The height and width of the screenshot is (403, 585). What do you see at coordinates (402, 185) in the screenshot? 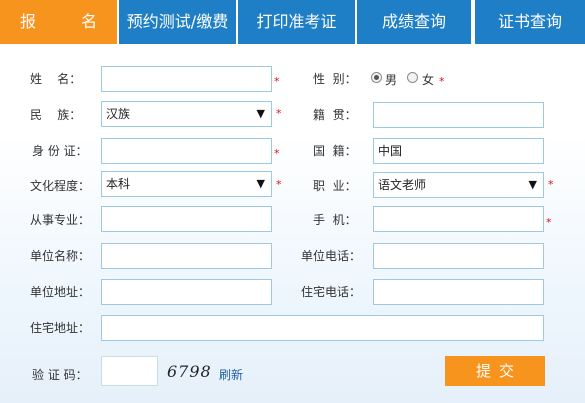
I see `occupation-value: 语文老师` at bounding box center [402, 185].